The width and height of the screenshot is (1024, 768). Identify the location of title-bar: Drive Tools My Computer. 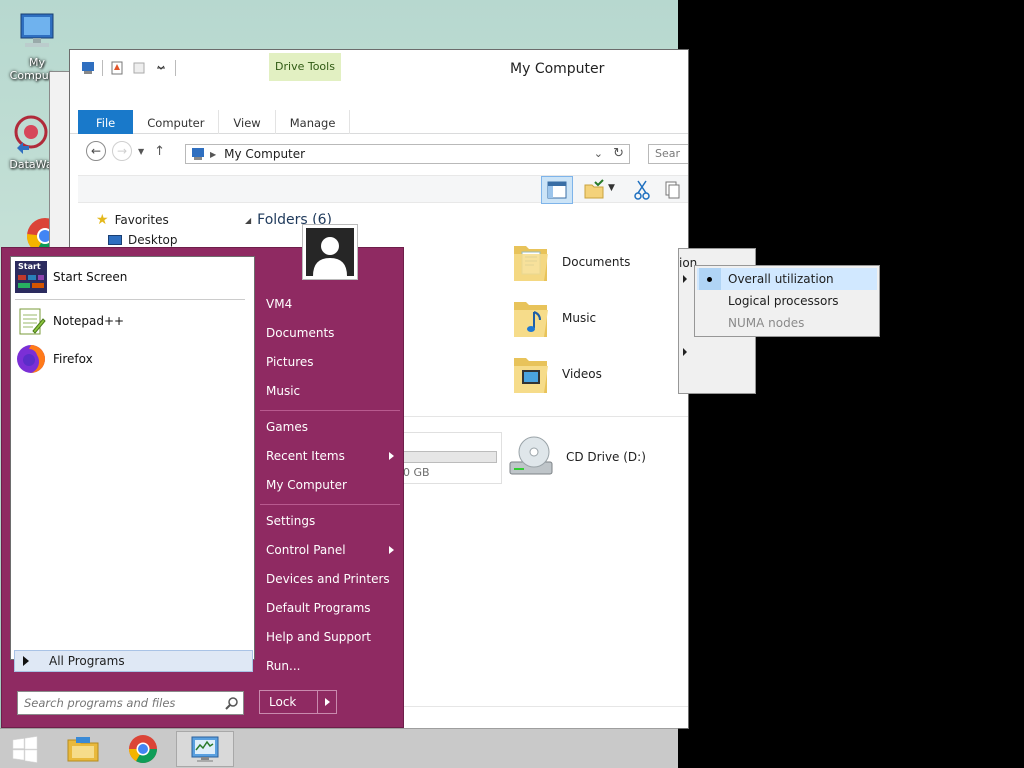
(379, 69).